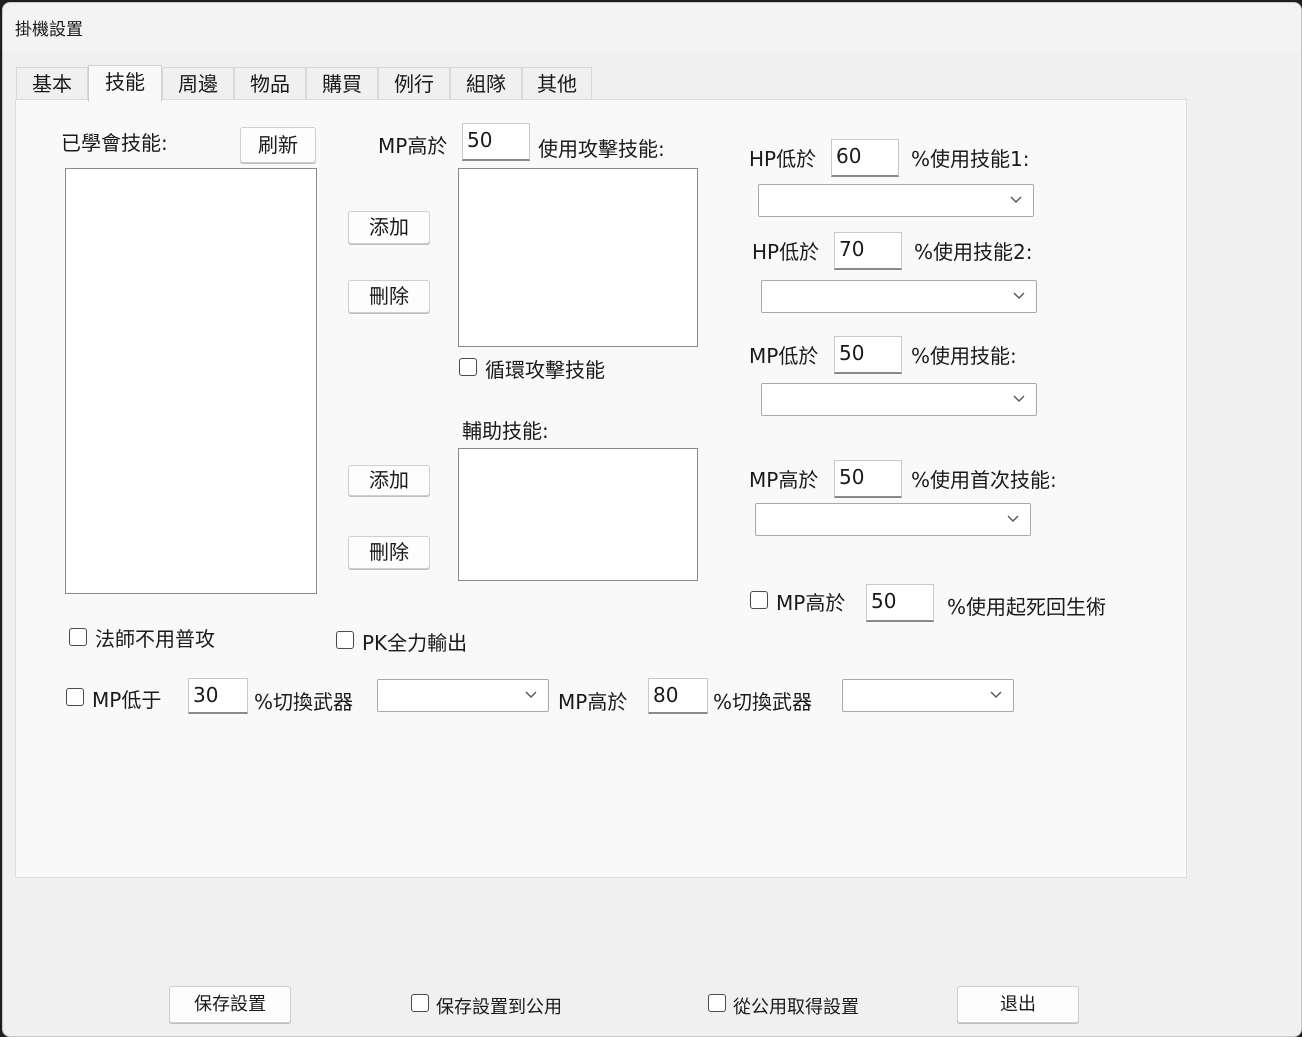 Image resolution: width=1302 pixels, height=1037 pixels. What do you see at coordinates (763, 702) in the screenshot?
I see `weapon-high-suffix: %切換武器` at bounding box center [763, 702].